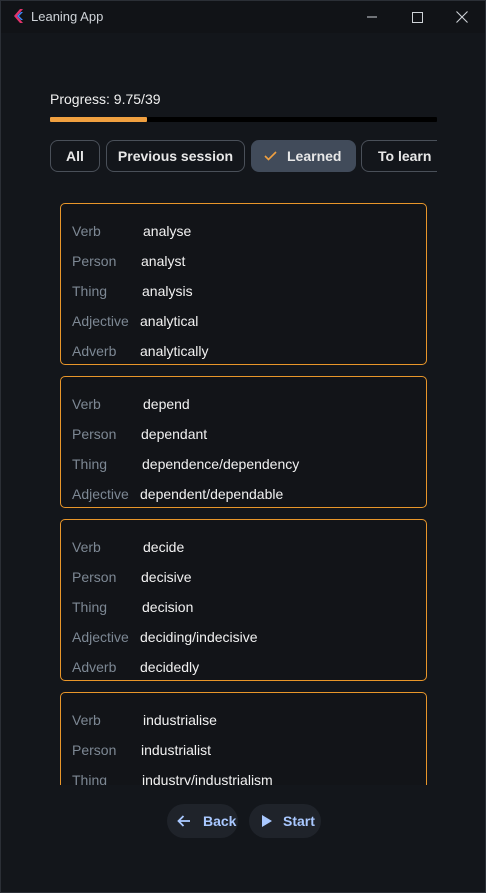 The image size is (486, 893). Describe the element at coordinates (166, 404) in the screenshot. I see `row-value: depend` at that location.